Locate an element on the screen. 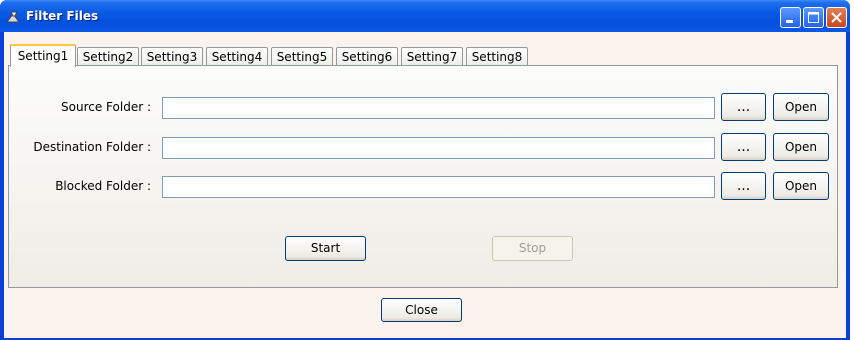 This screenshot has height=340, width=854. tab-setting4: Setting4 is located at coordinates (237, 57).